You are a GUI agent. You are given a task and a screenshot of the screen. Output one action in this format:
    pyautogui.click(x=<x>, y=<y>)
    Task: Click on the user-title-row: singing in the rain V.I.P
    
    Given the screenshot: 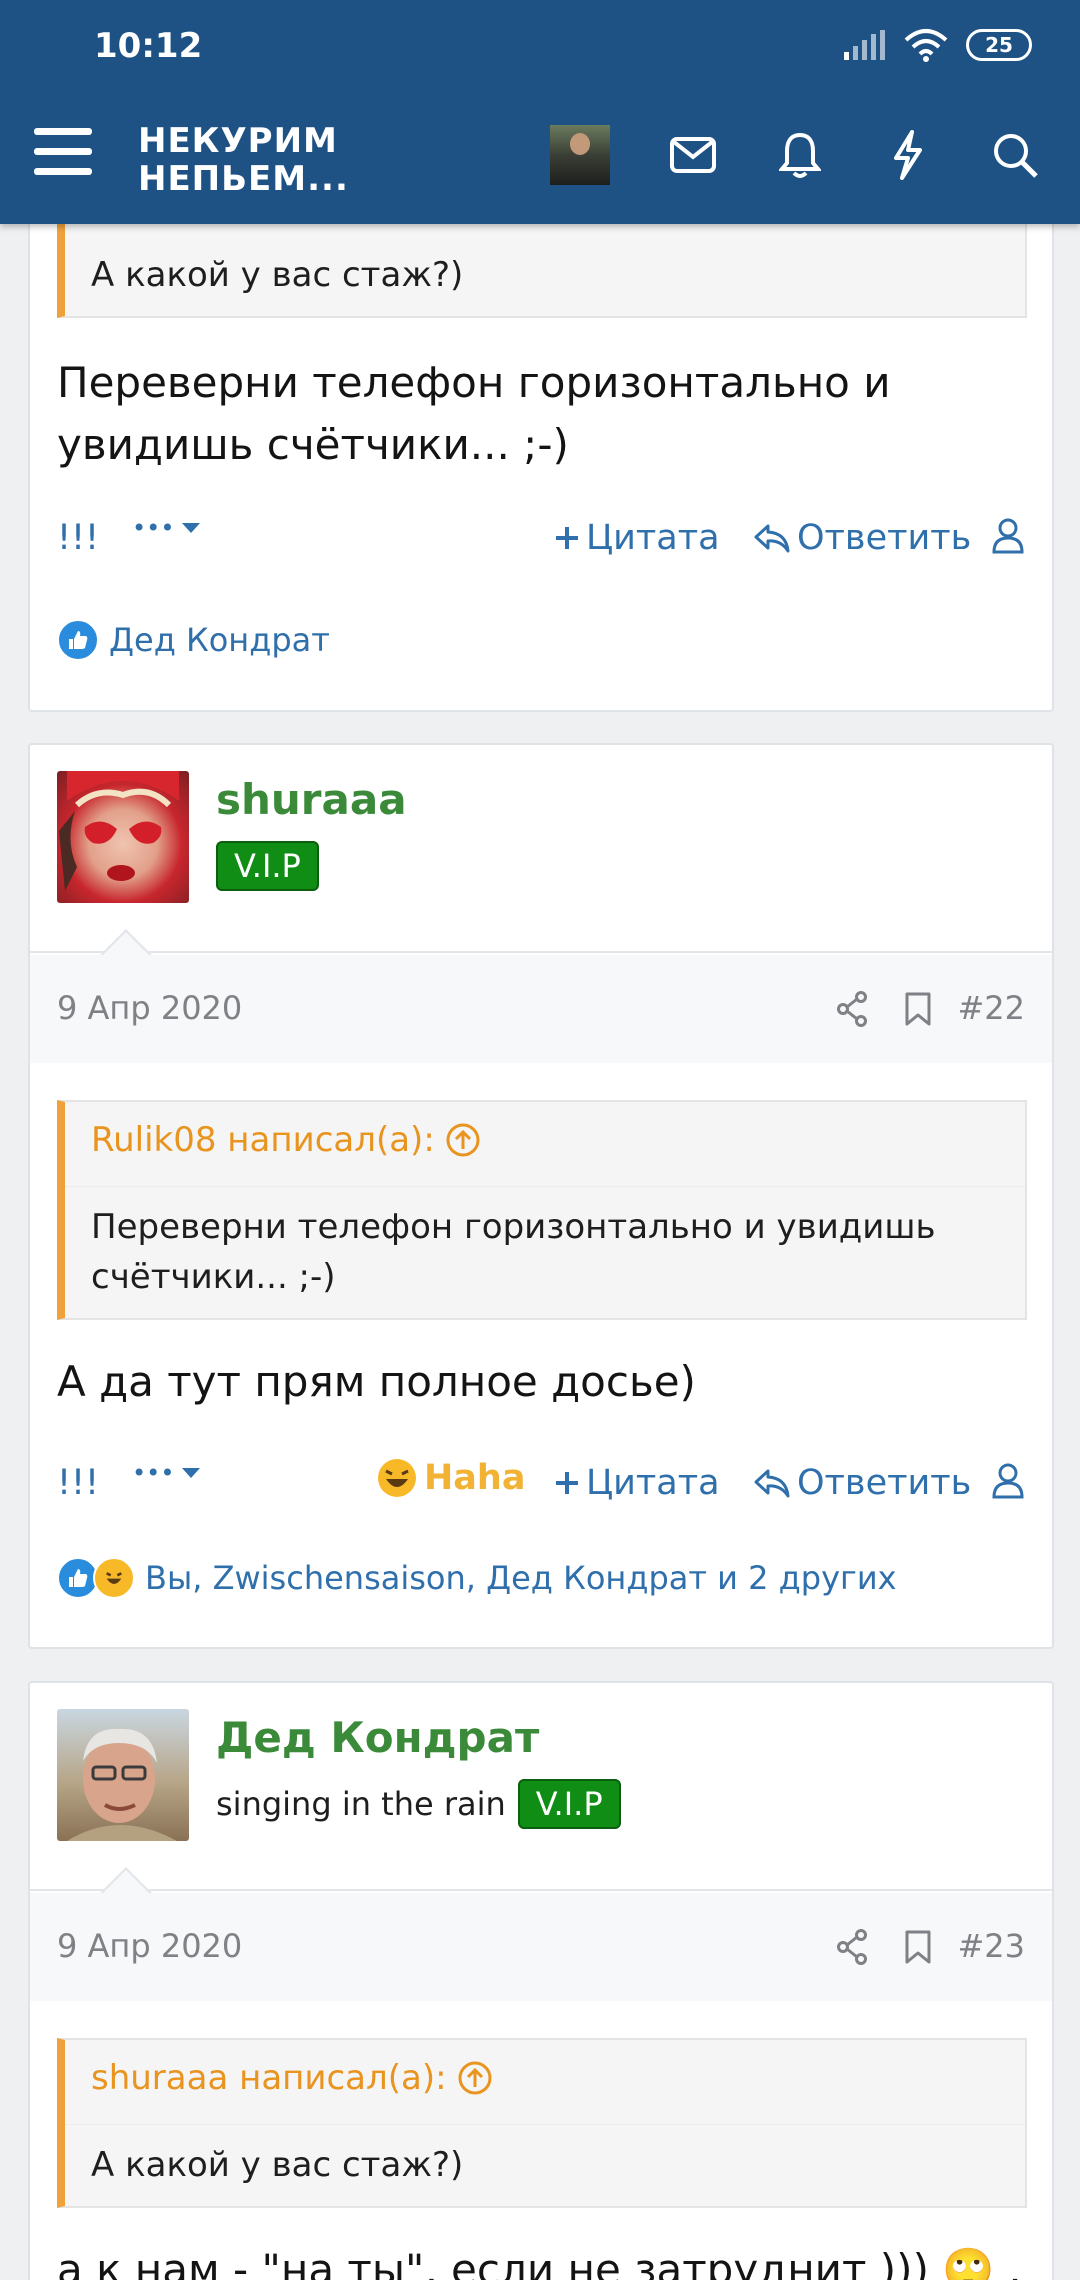 What is the action you would take?
    pyautogui.click(x=418, y=1804)
    